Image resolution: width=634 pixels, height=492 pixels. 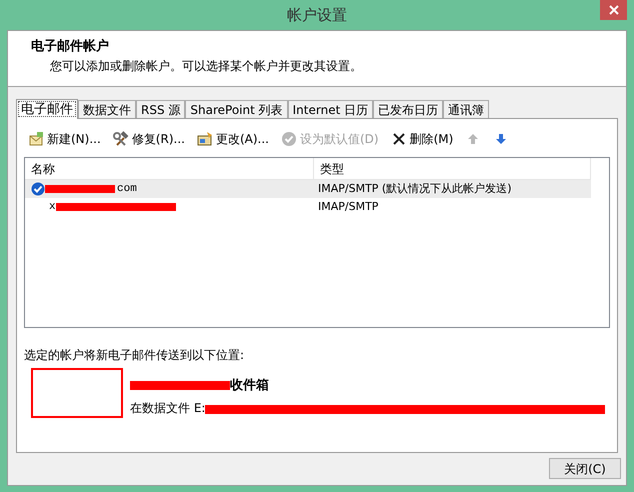 What do you see at coordinates (422, 139) in the screenshot?
I see `toolbar-button: 删除(M)` at bounding box center [422, 139].